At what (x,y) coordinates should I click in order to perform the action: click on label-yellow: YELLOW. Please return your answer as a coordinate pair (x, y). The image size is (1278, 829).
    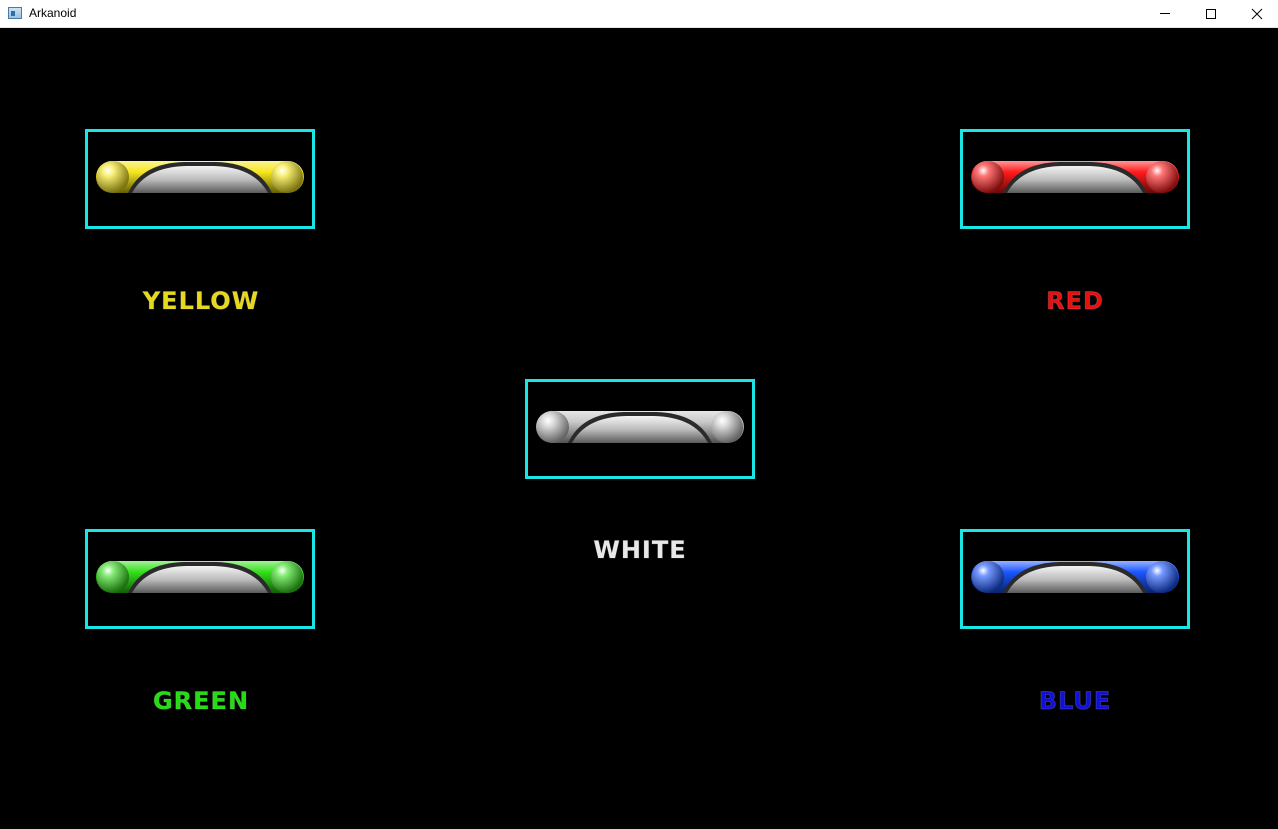
    Looking at the image, I should click on (201, 301).